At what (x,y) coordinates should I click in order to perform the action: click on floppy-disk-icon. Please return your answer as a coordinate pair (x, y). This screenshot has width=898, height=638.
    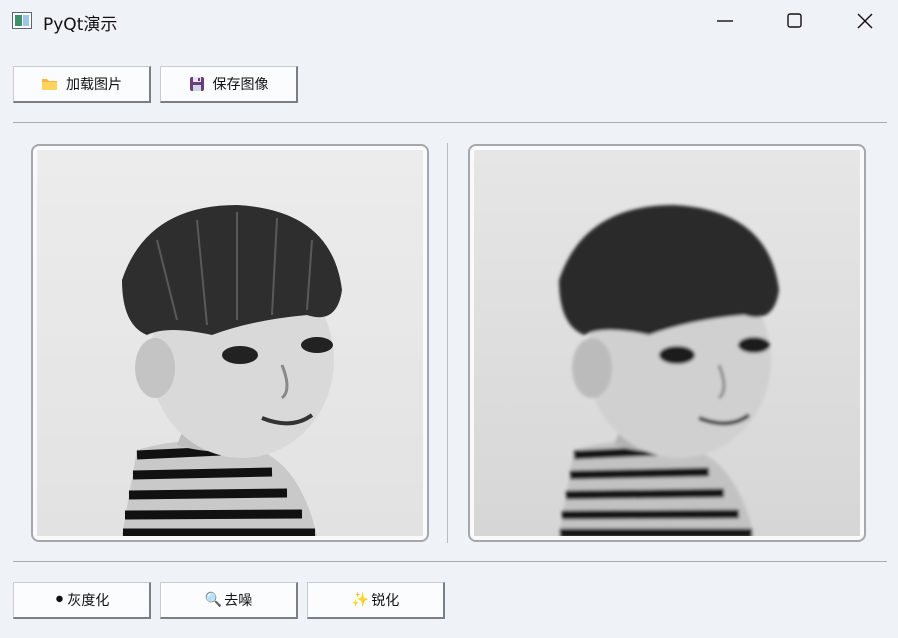
    Looking at the image, I should click on (196, 84).